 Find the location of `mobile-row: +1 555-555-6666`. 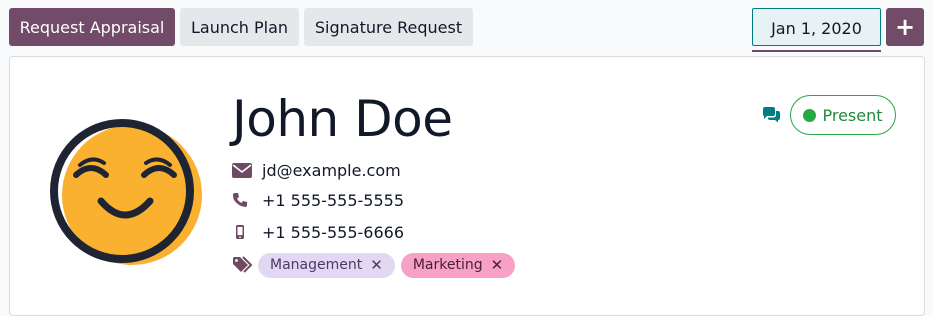

mobile-row: +1 555-555-6666 is located at coordinates (318, 232).